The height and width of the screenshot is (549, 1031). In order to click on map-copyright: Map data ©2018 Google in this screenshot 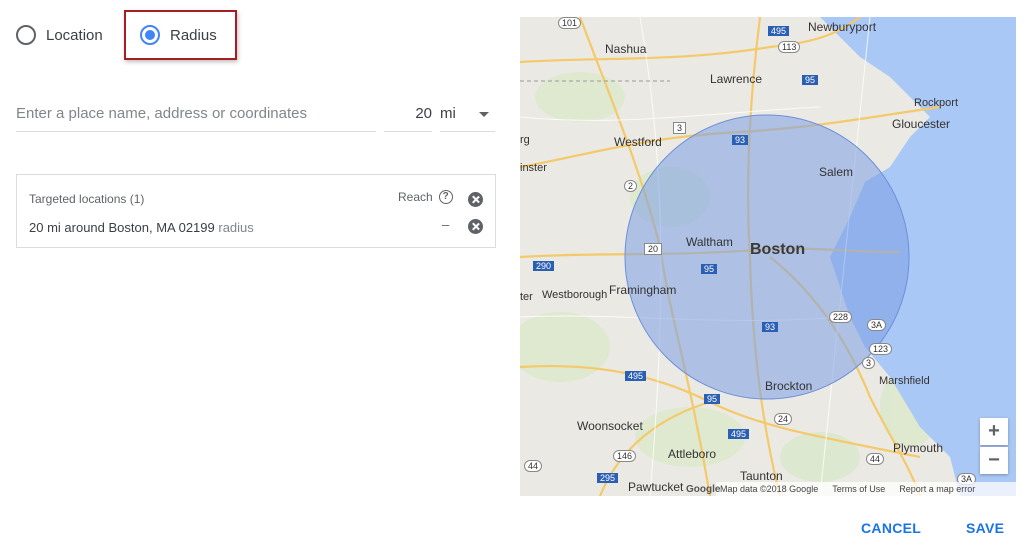, I will do `click(769, 489)`.